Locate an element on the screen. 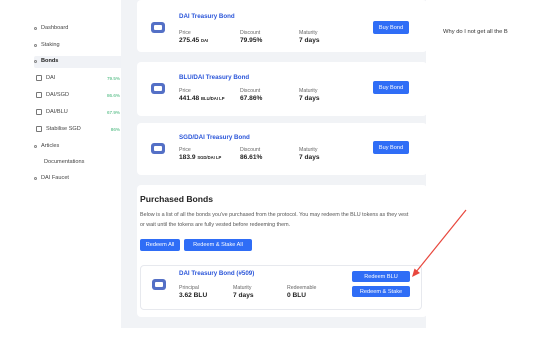 The height and width of the screenshot is (360, 536). redeemable-value: 0 BLU is located at coordinates (297, 295).